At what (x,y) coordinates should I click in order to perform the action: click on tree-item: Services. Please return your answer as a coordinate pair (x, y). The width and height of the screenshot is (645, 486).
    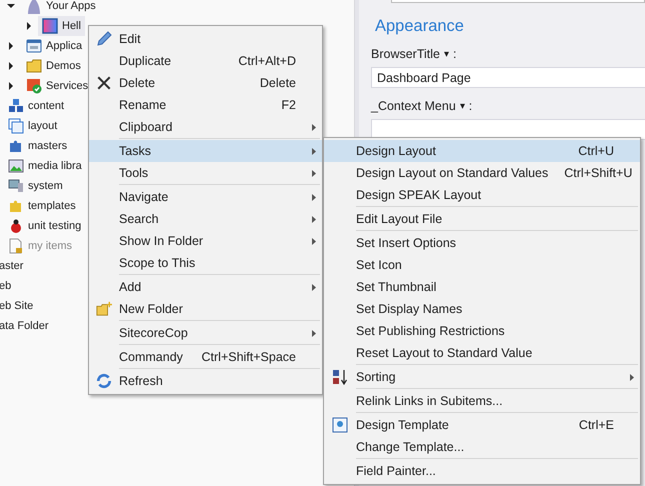
    Looking at the image, I should click on (67, 86).